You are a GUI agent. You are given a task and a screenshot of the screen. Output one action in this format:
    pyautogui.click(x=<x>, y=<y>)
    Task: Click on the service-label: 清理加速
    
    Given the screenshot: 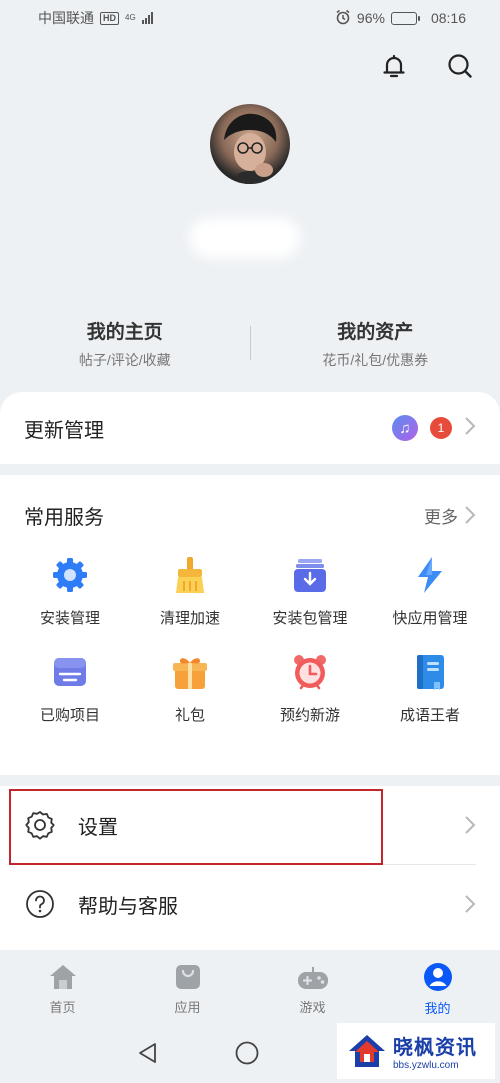 What is the action you would take?
    pyautogui.click(x=189, y=618)
    